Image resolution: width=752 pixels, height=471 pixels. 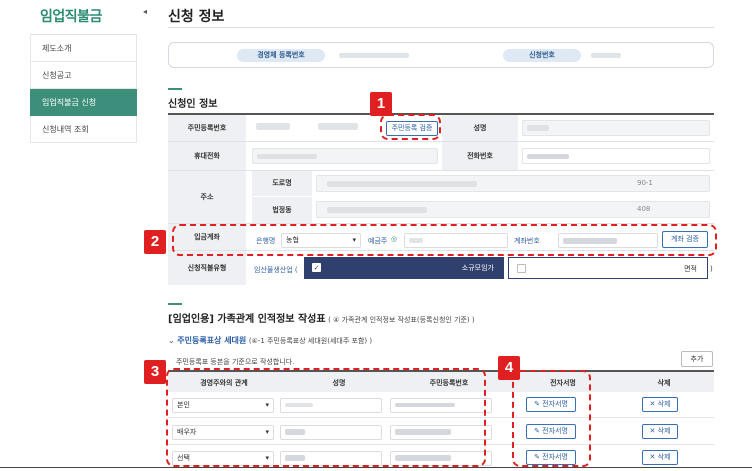 I want to click on sidebar-item-intro: 제도소개, so click(x=83, y=48).